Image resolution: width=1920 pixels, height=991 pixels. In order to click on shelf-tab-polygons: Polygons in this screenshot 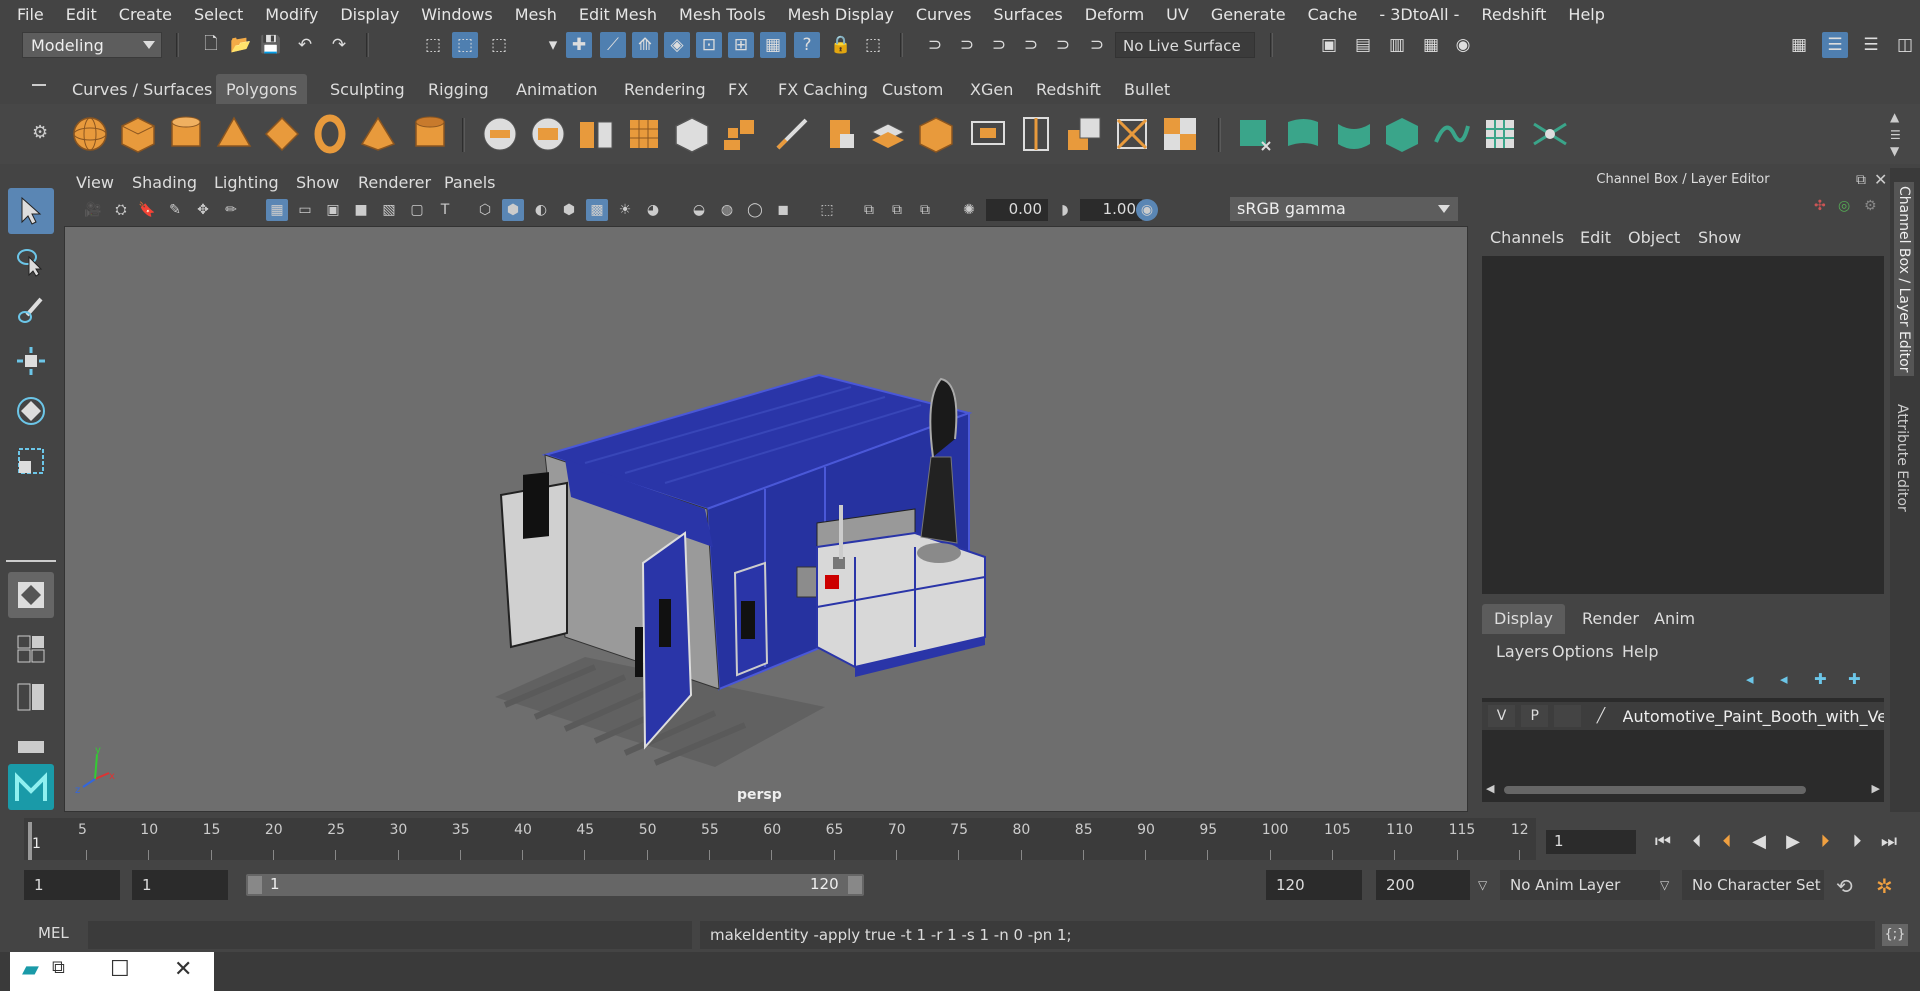, I will do `click(262, 89)`.